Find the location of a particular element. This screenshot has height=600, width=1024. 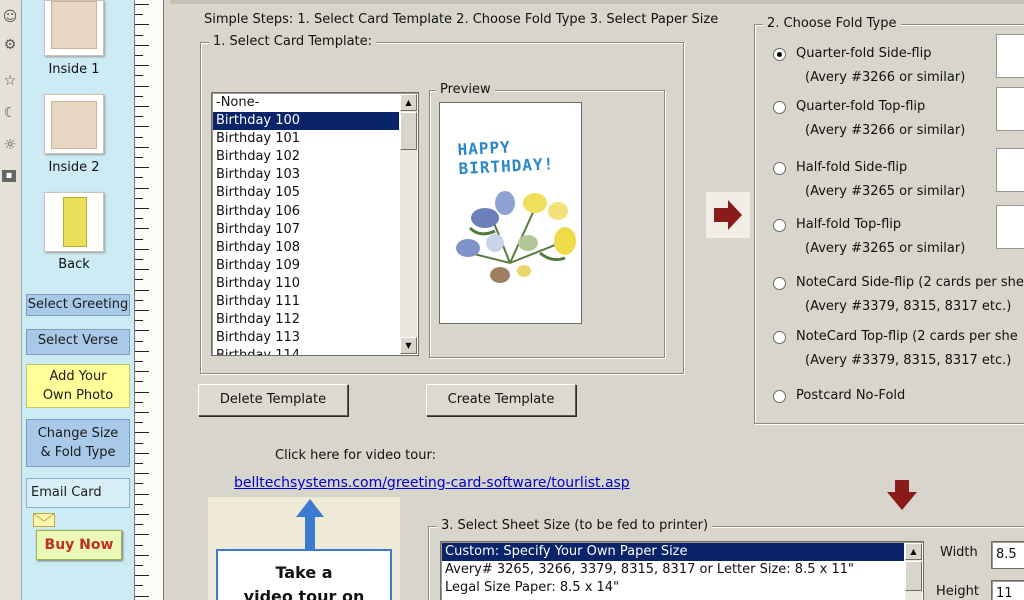

change-size-button: Change Size & Fold Type is located at coordinates (78, 443).